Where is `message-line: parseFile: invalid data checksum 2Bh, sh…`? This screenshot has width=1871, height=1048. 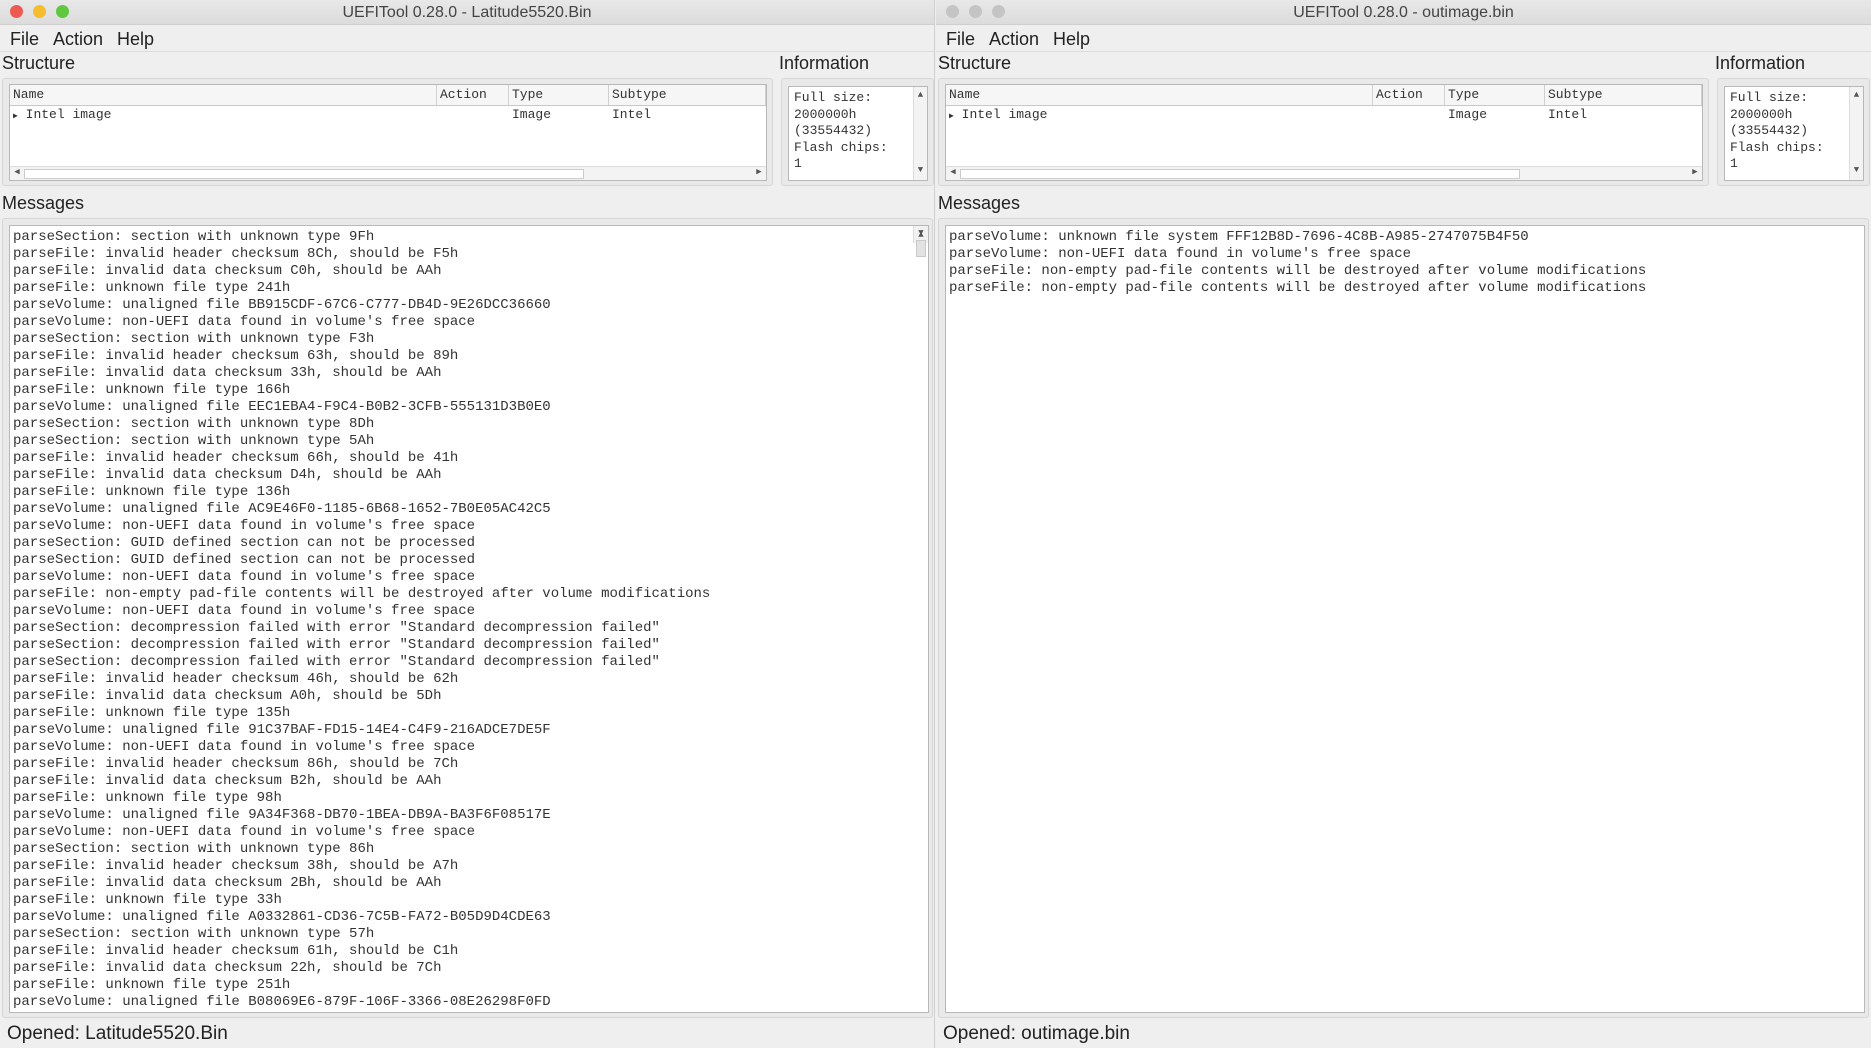 message-line: parseFile: invalid data checksum 2Bh, sh… is located at coordinates (470, 883).